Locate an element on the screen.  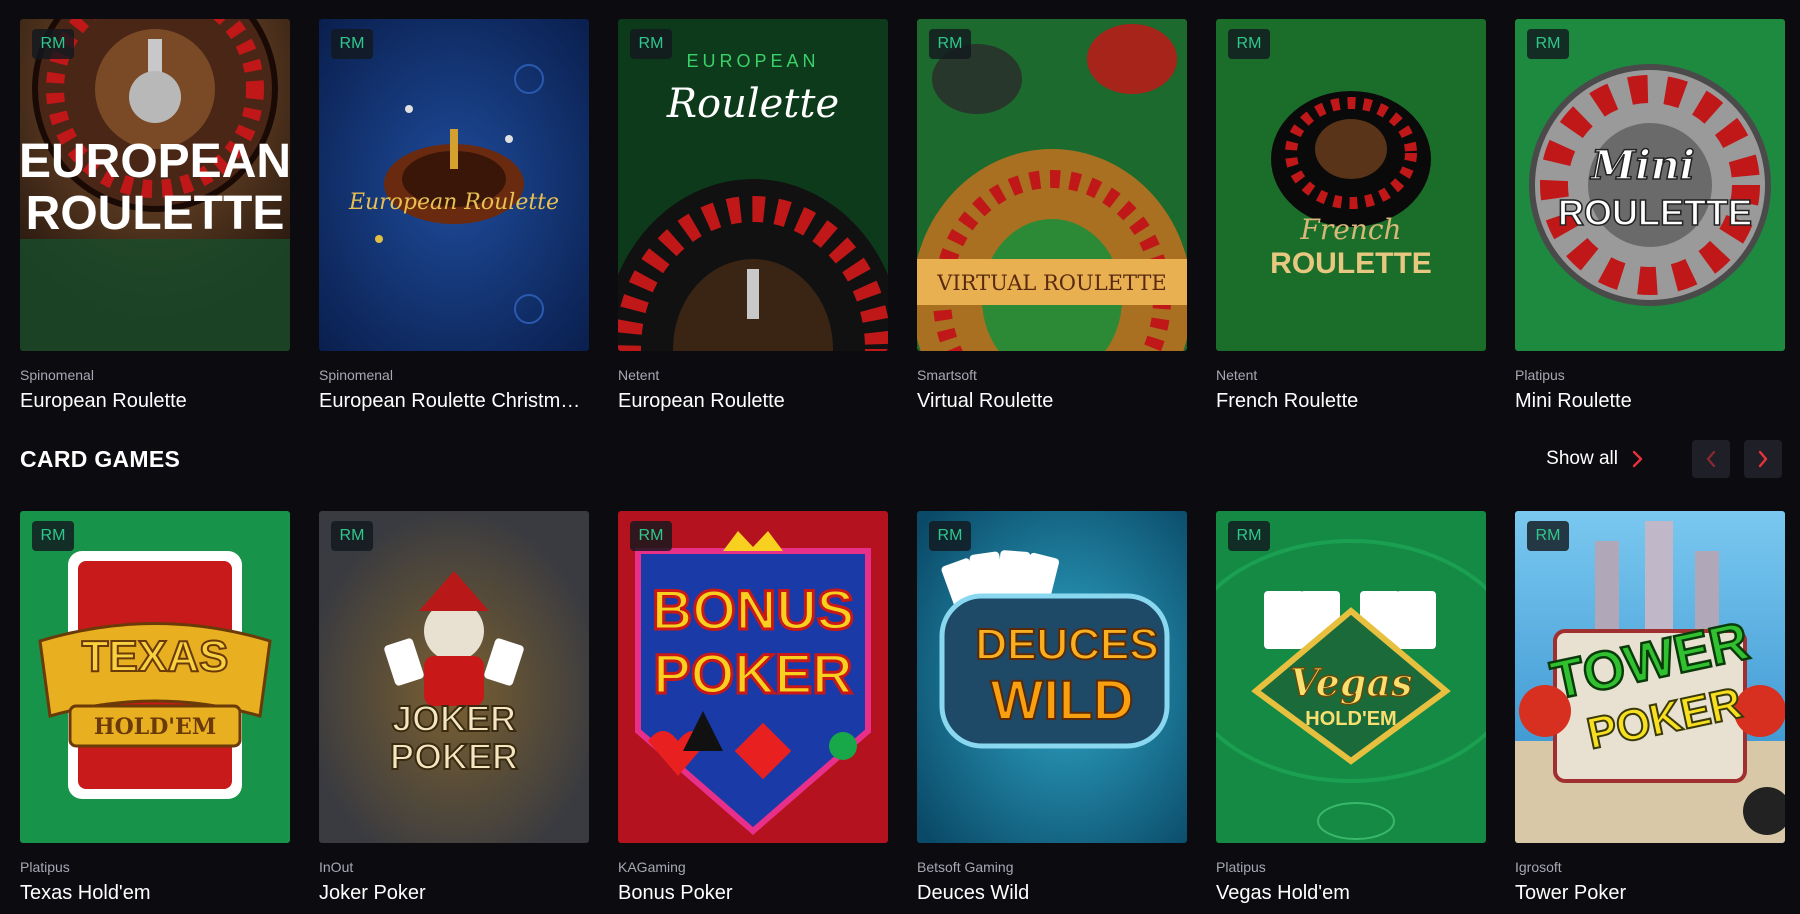
game-thumbnail: RM Mini ROULETTE is located at coordinates (1650, 185).